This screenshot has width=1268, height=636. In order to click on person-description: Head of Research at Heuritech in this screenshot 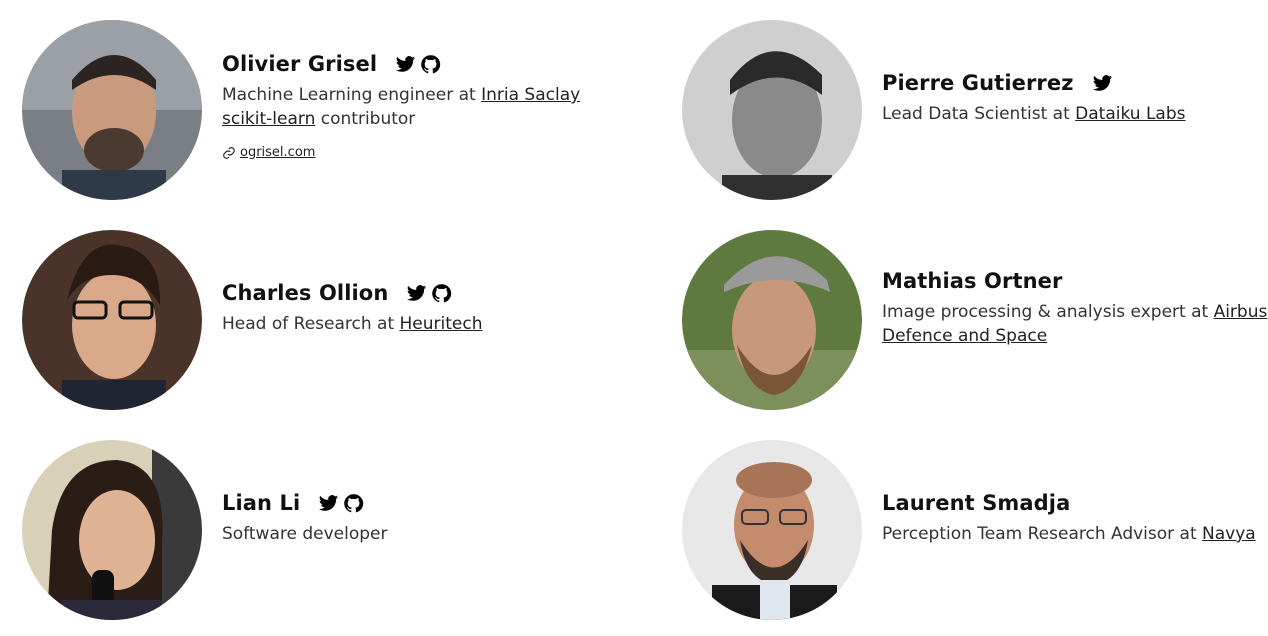, I will do `click(352, 324)`.